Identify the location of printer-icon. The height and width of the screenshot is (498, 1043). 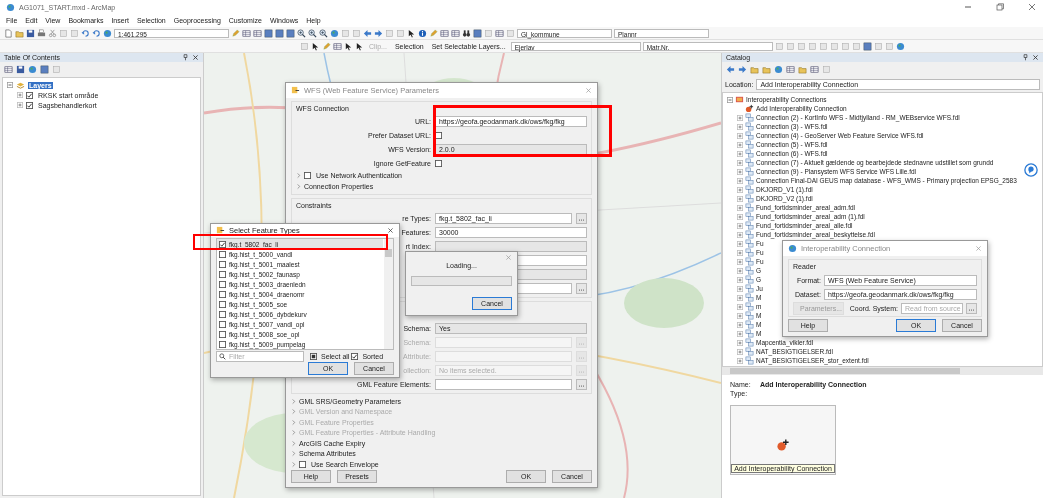
(41, 33).